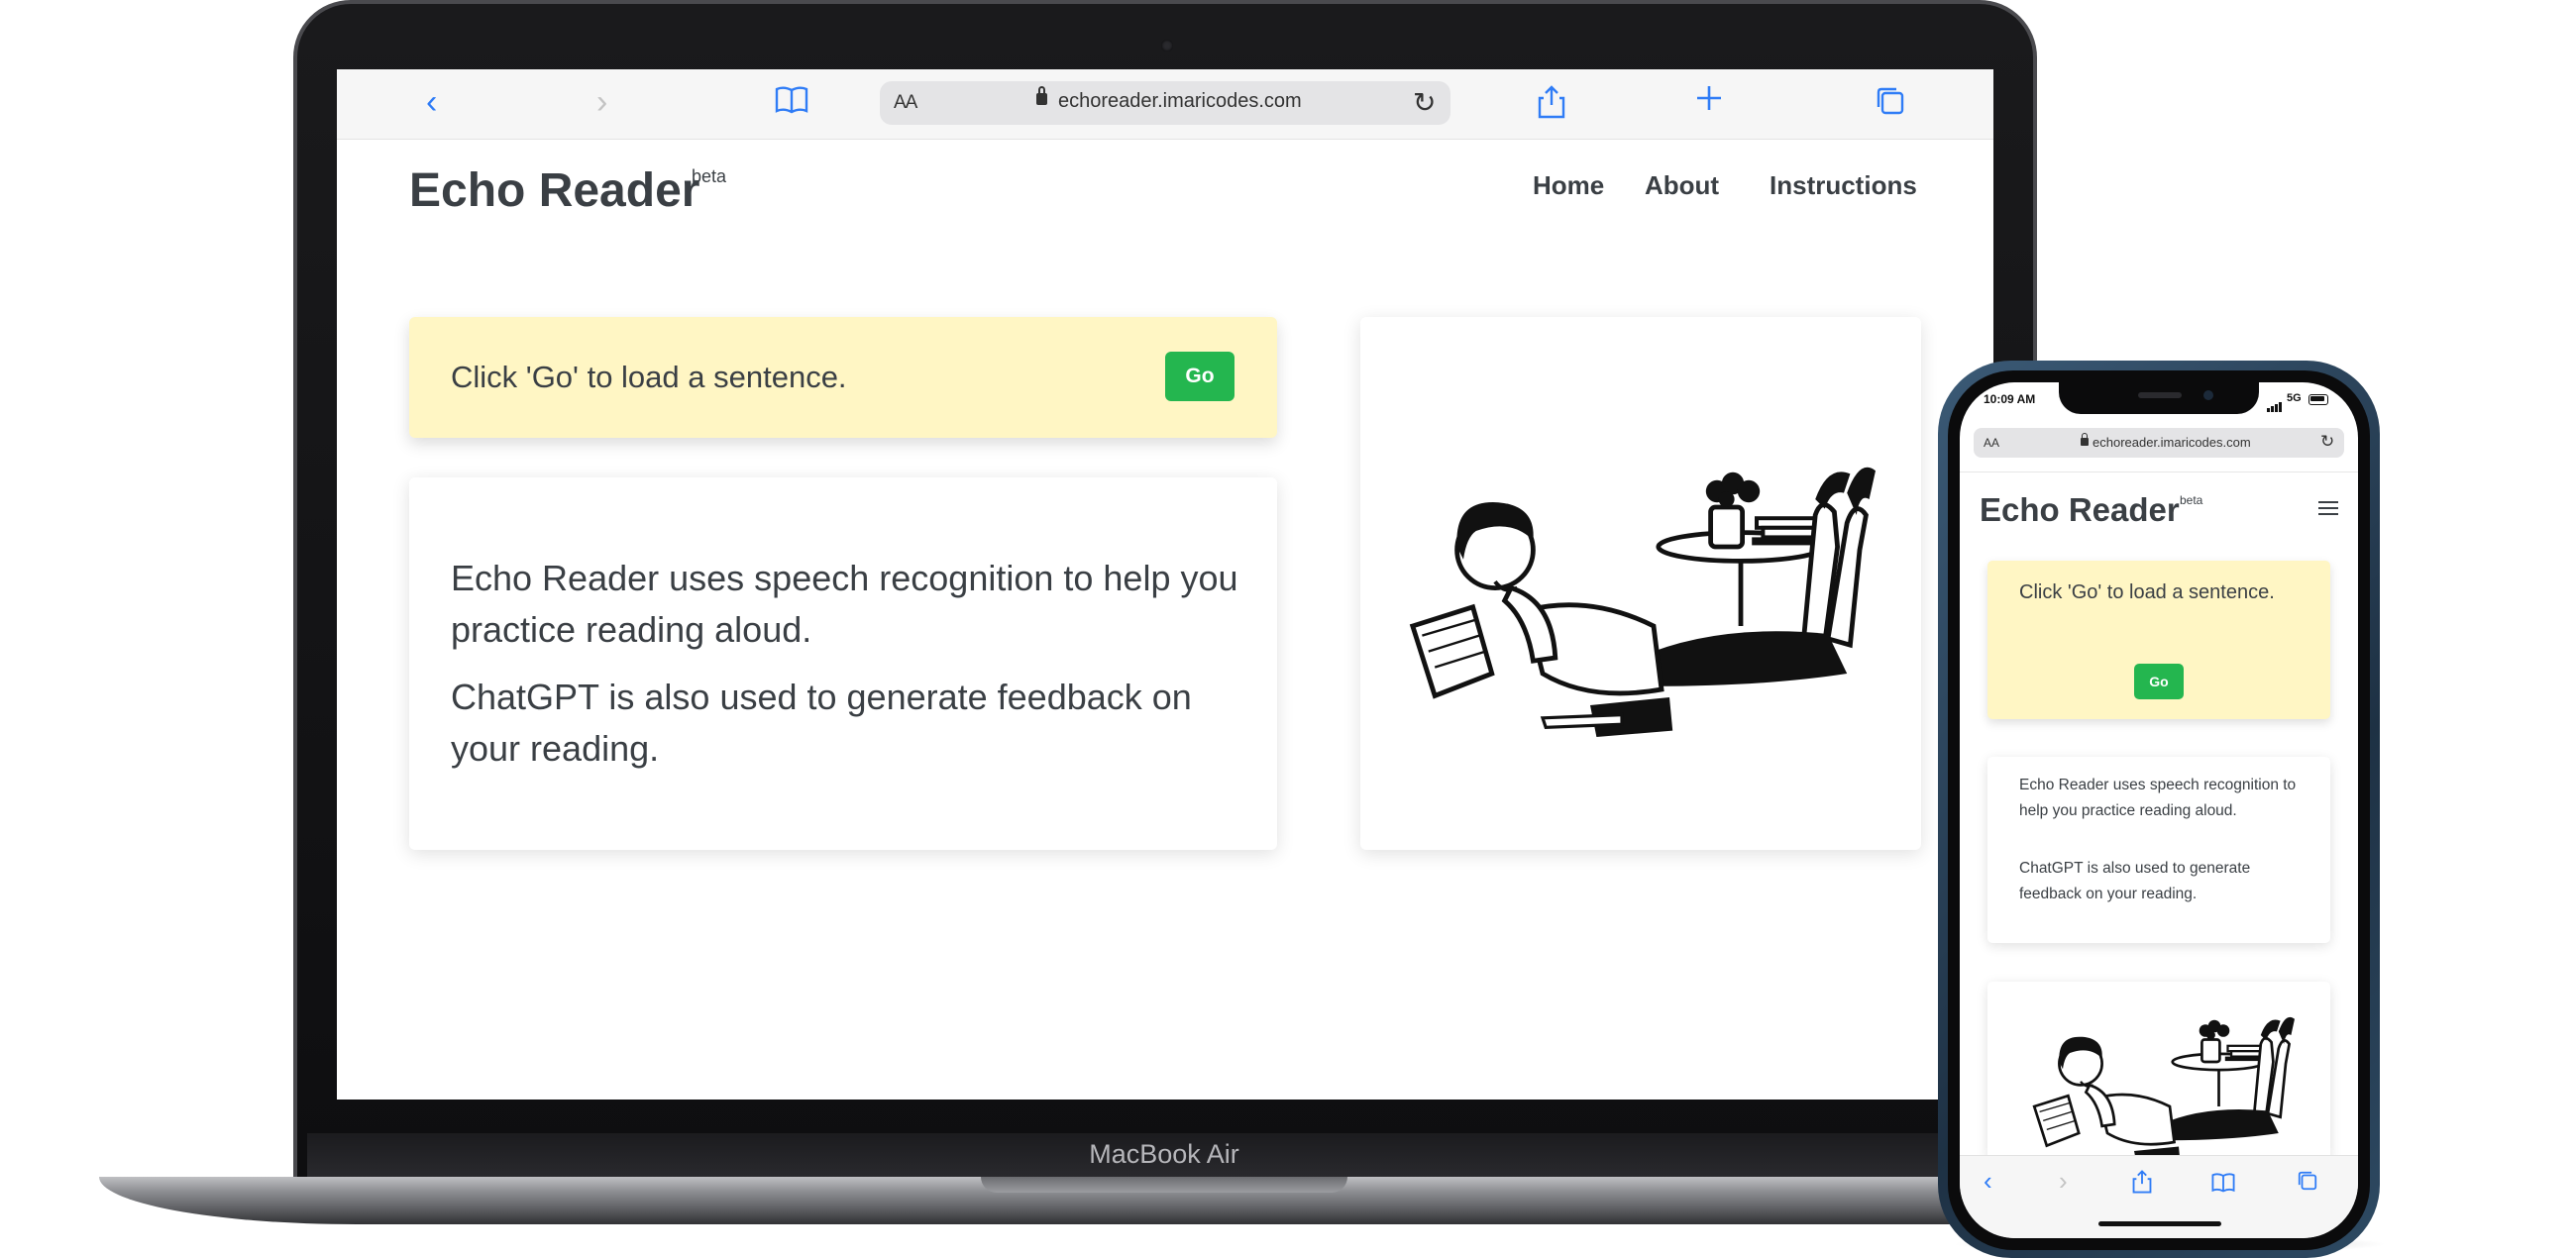  I want to click on phone-lock-icon, so click(2085, 439).